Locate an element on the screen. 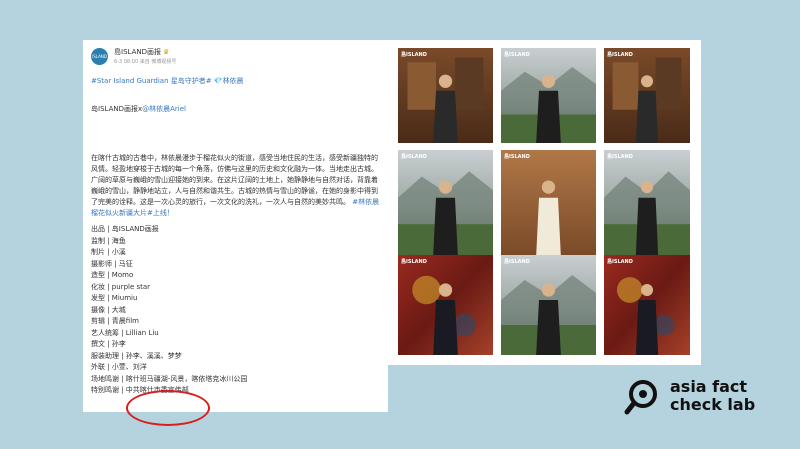 This screenshot has height=449, width=800. brand-logo: asia fact check lab is located at coordinates (730, 396).